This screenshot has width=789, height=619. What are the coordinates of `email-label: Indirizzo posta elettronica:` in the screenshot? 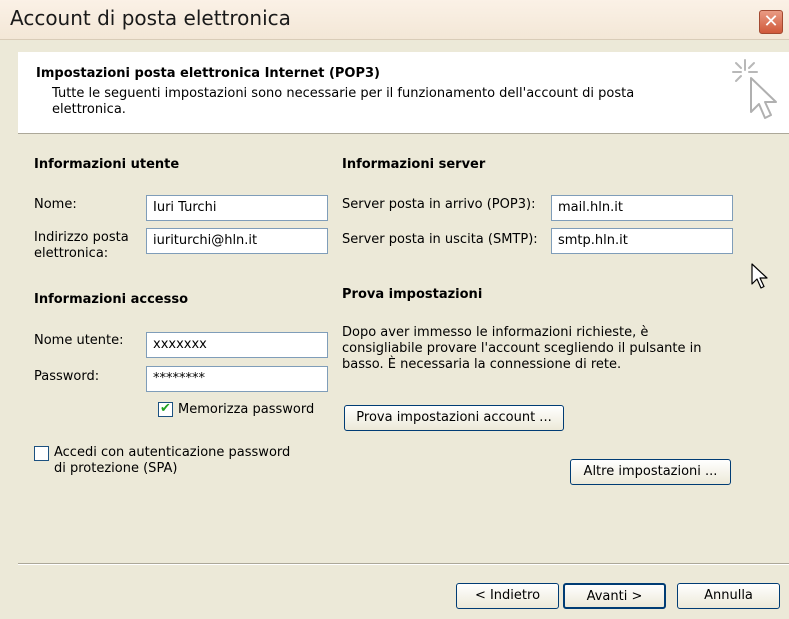 It's located at (81, 245).